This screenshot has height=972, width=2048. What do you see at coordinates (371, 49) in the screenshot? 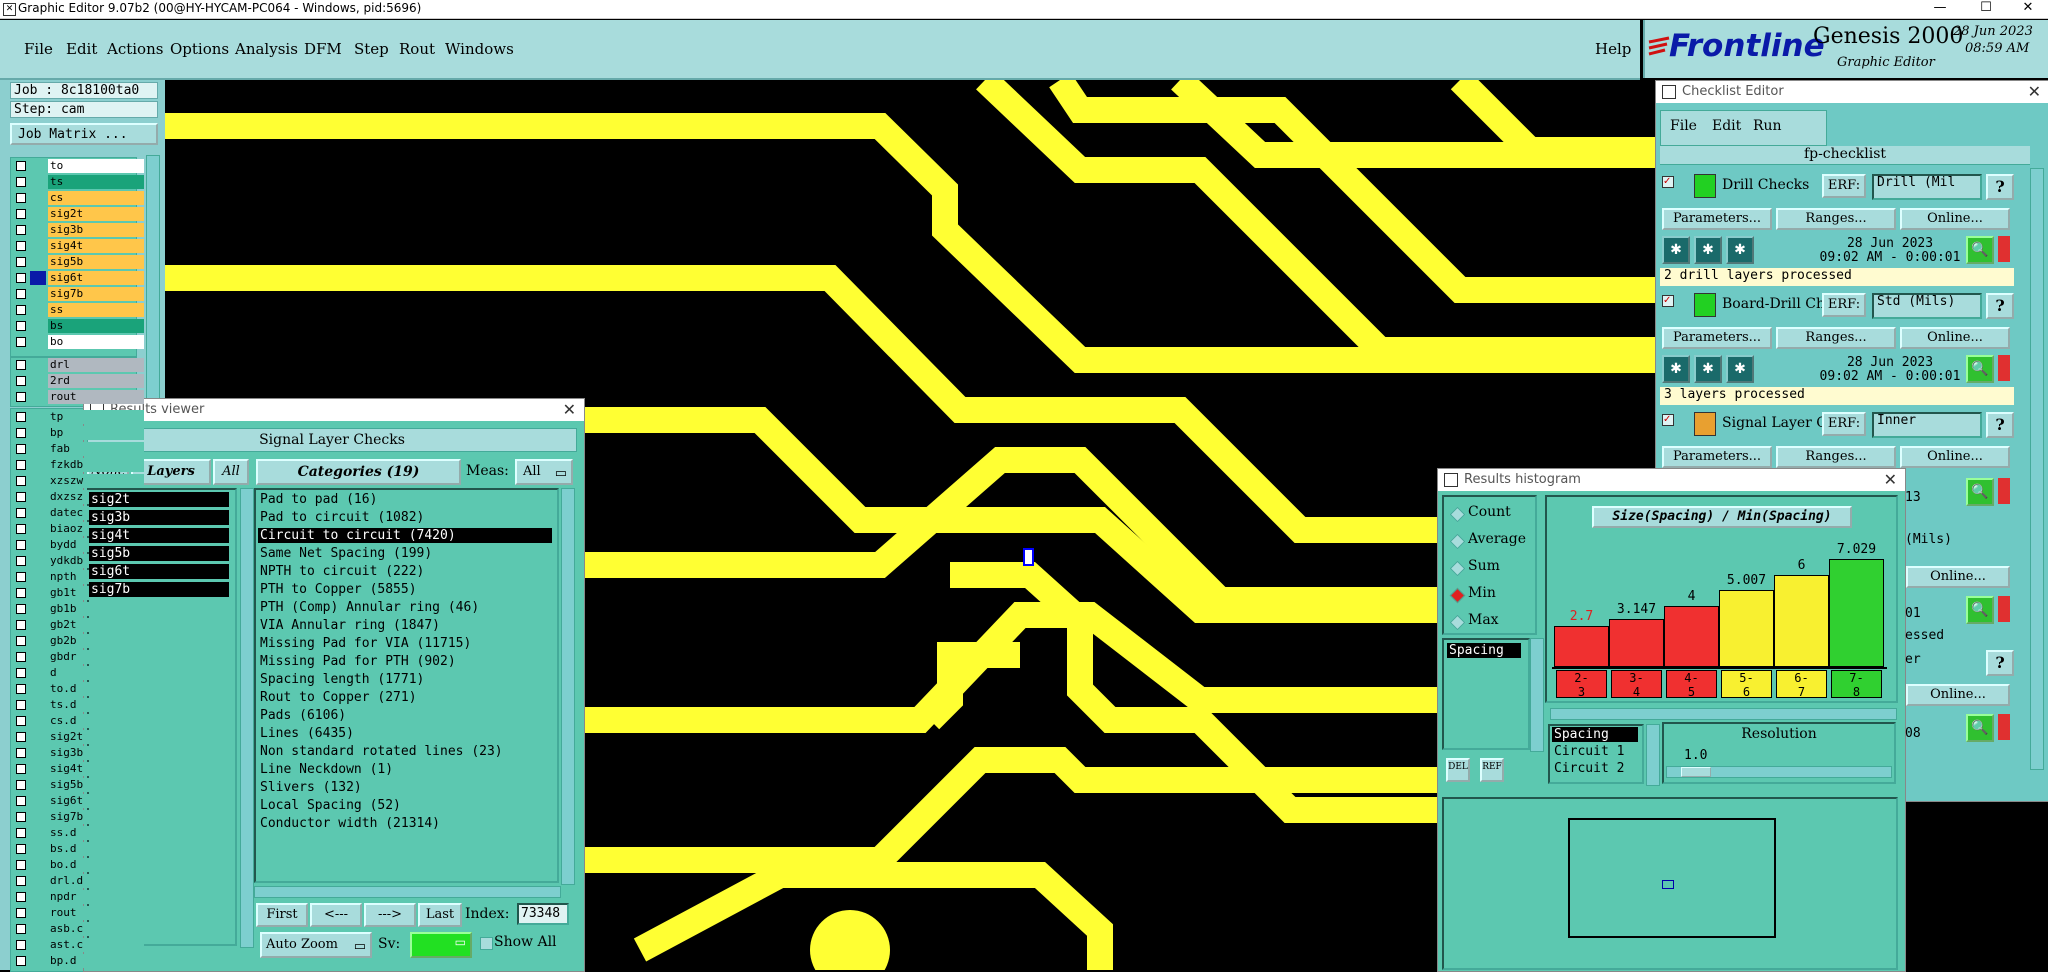
I see `menu-step: Step` at bounding box center [371, 49].